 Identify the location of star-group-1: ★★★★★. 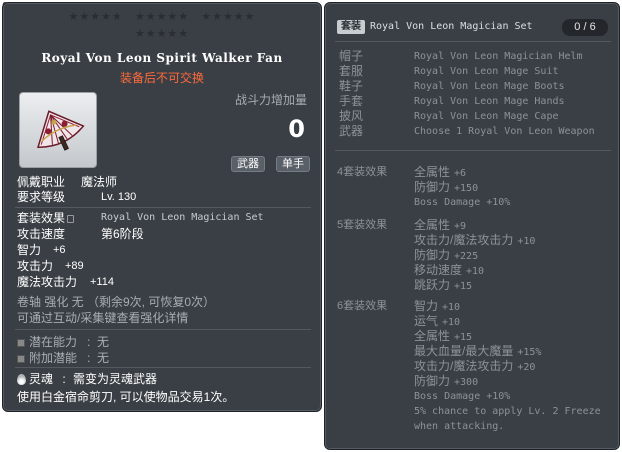
(95, 17).